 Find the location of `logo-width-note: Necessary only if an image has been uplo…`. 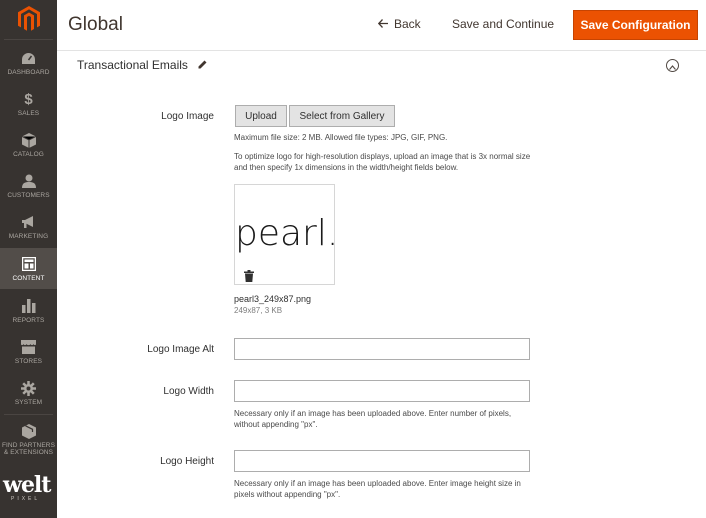

logo-width-note: Necessary only if an image has been uplo… is located at coordinates (373, 419).